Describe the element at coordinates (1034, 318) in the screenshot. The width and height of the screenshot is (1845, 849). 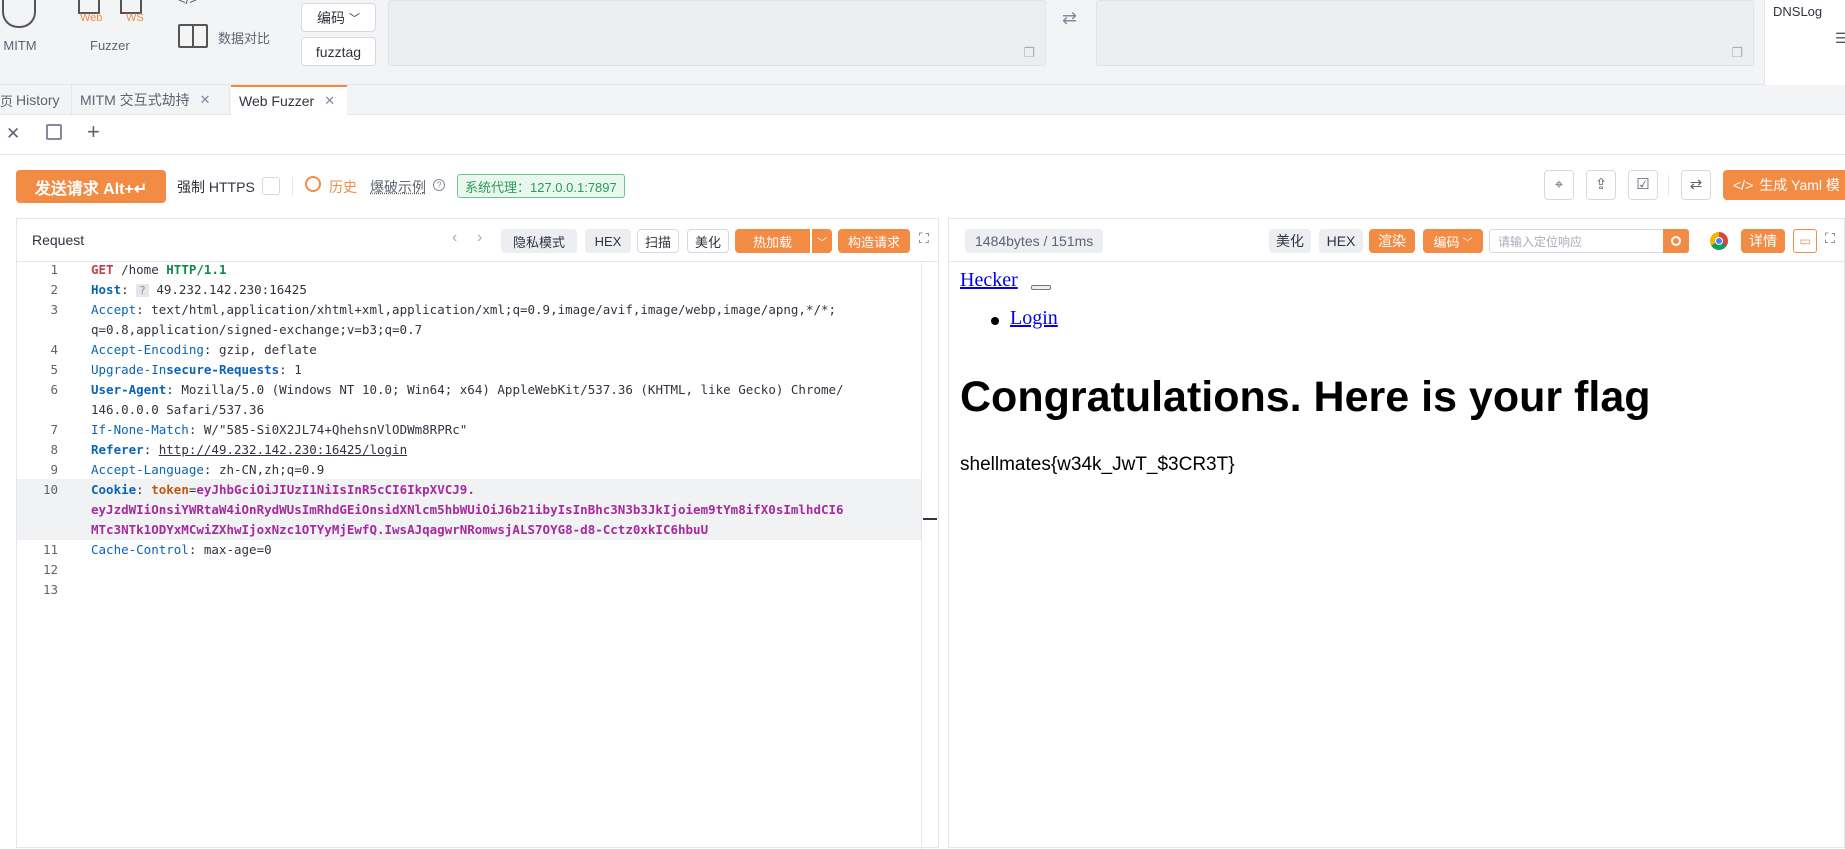
I see `nav-login-link: Login` at that location.